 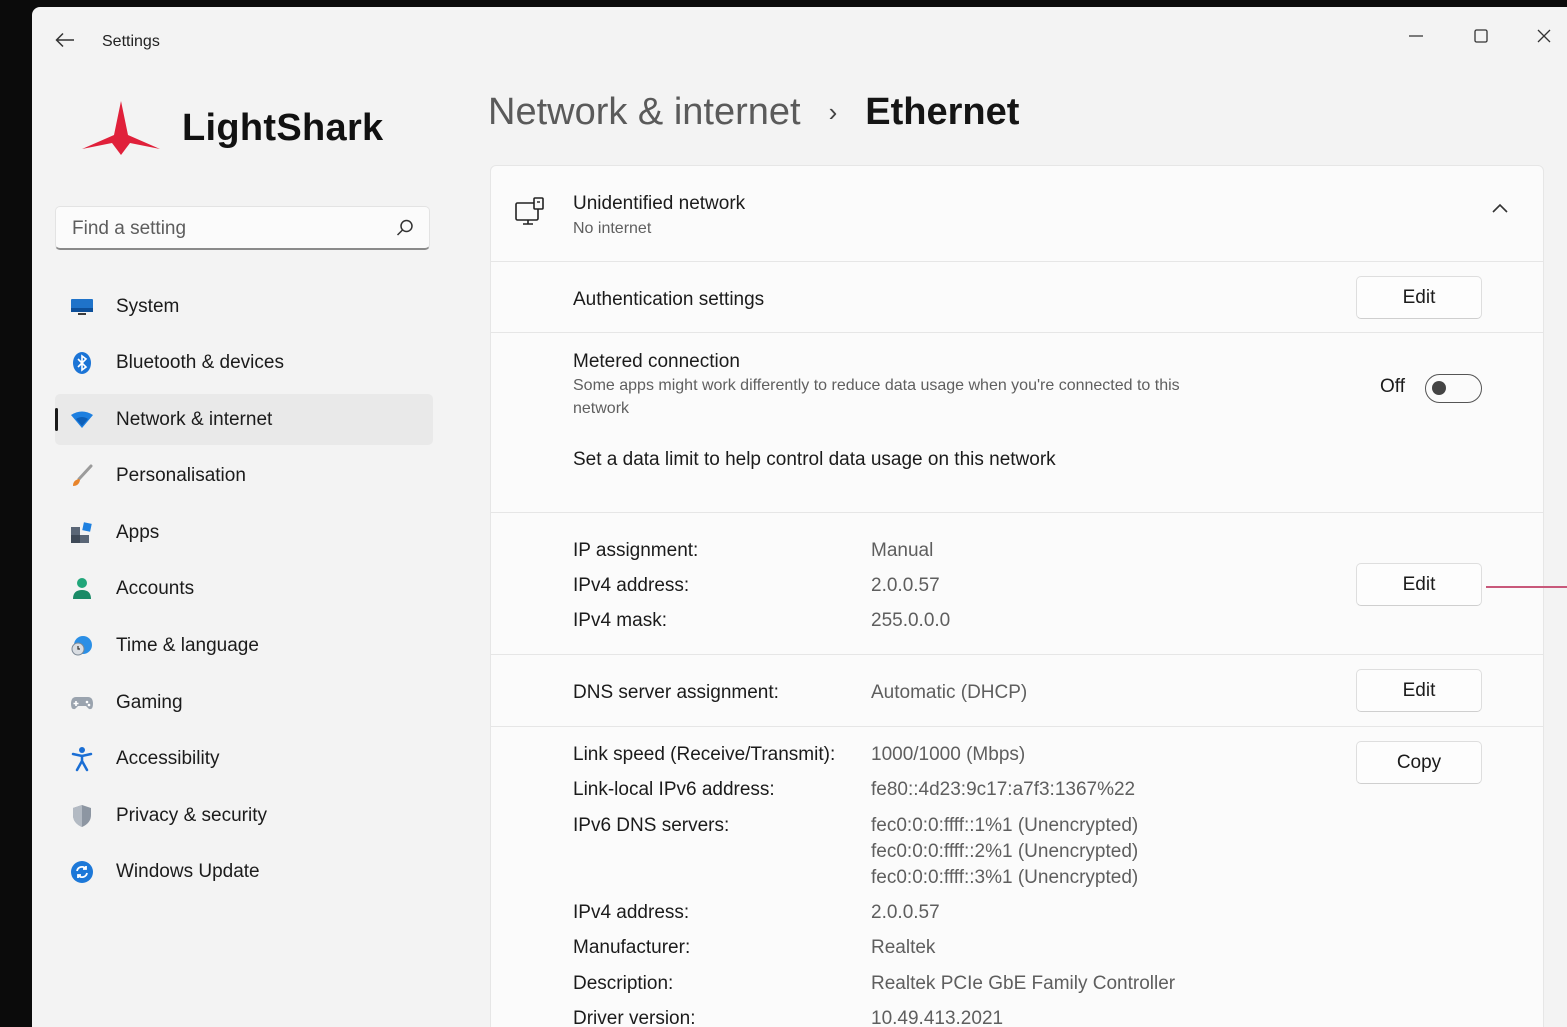 What do you see at coordinates (244, 702) in the screenshot?
I see `sidebar-item-gaming: Gaming` at bounding box center [244, 702].